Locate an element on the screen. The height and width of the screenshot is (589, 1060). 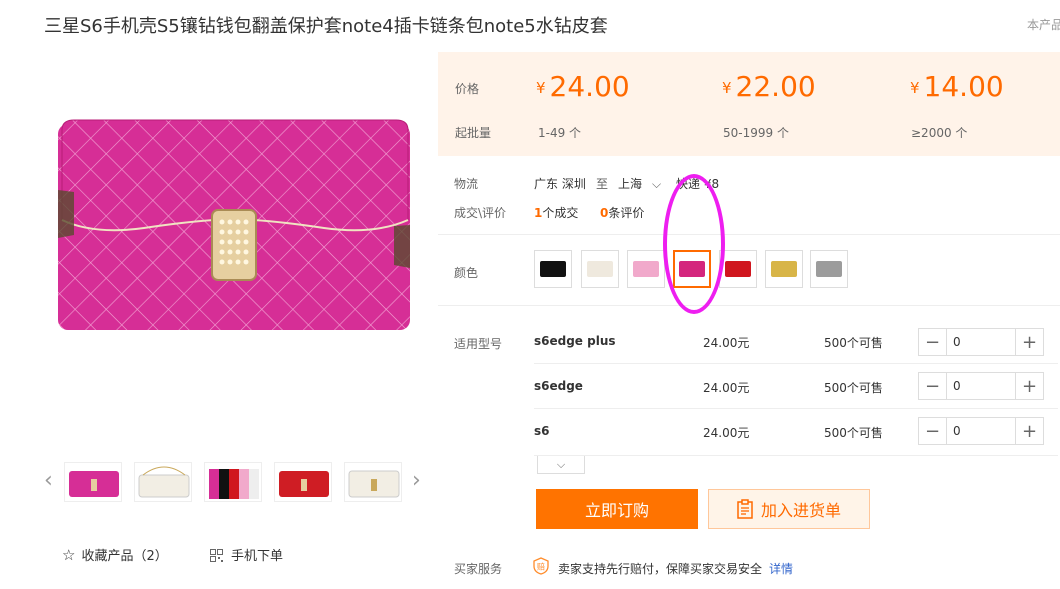
moq-label: 起批量 is located at coordinates (473, 133).